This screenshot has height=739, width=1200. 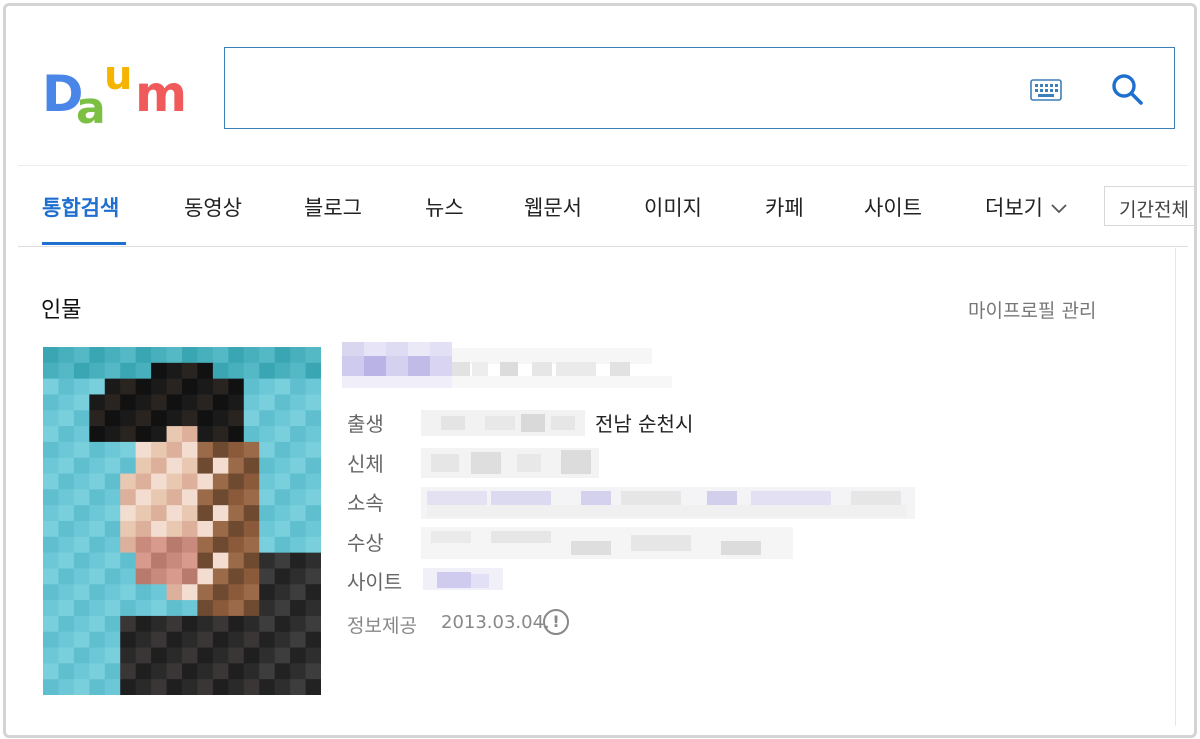 What do you see at coordinates (382, 626) in the screenshot?
I see `source-label: 정보제공` at bounding box center [382, 626].